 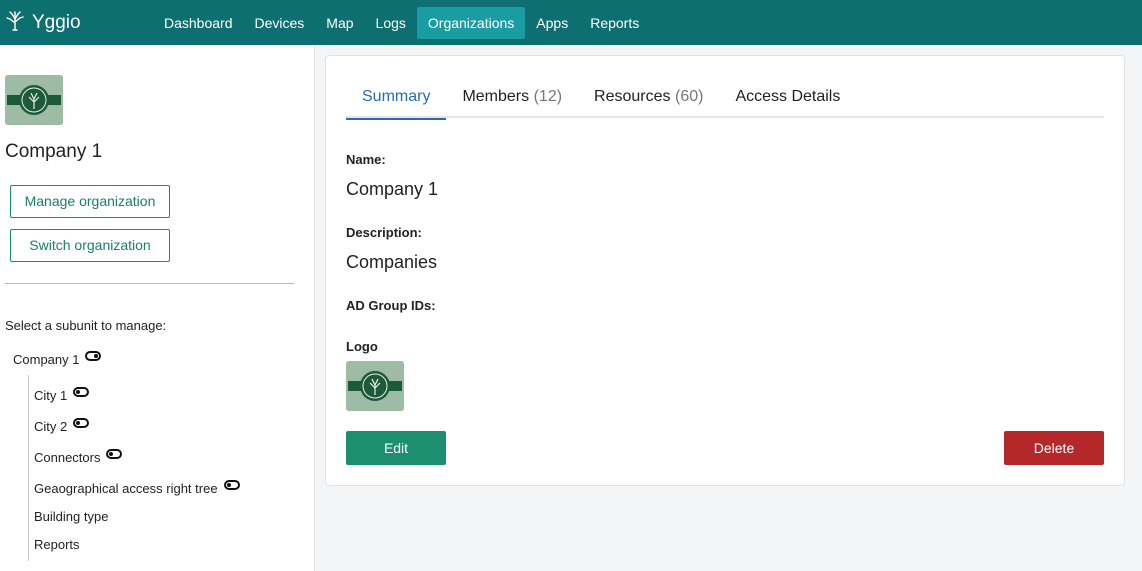 What do you see at coordinates (15, 22) in the screenshot?
I see `tree-logo-icon` at bounding box center [15, 22].